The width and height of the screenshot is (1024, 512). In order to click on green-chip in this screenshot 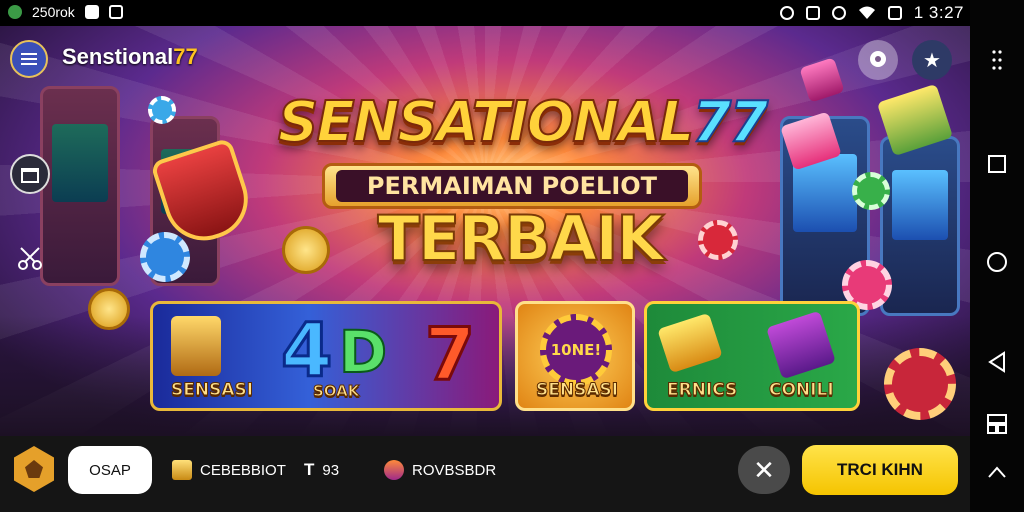, I will do `click(871, 191)`.